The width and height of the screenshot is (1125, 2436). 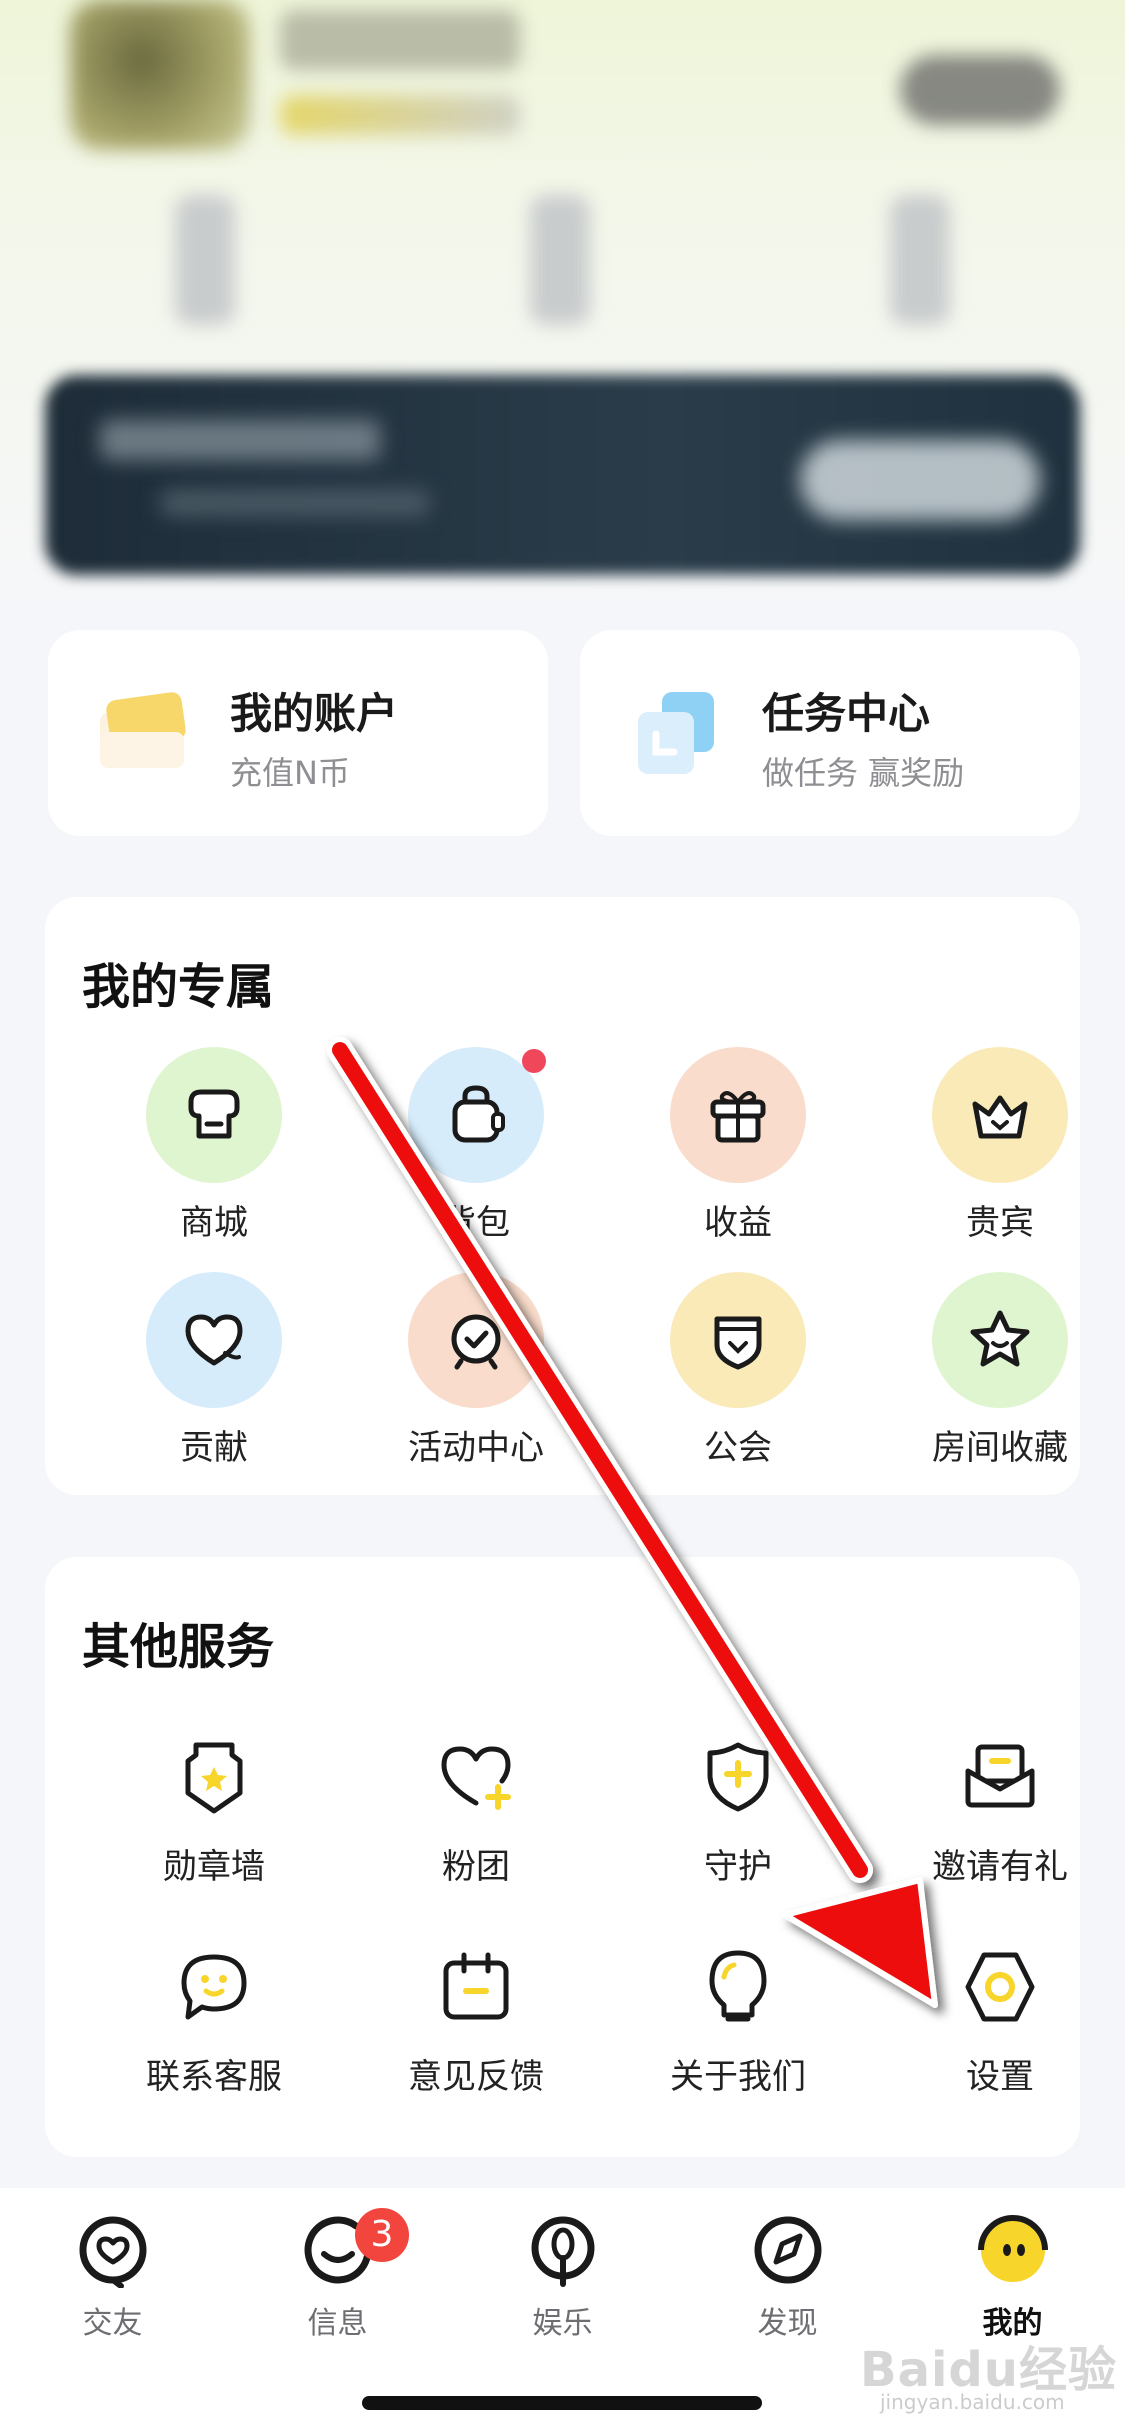 I want to click on service-item-customer-service: 联系客服, so click(x=214, y=2017).